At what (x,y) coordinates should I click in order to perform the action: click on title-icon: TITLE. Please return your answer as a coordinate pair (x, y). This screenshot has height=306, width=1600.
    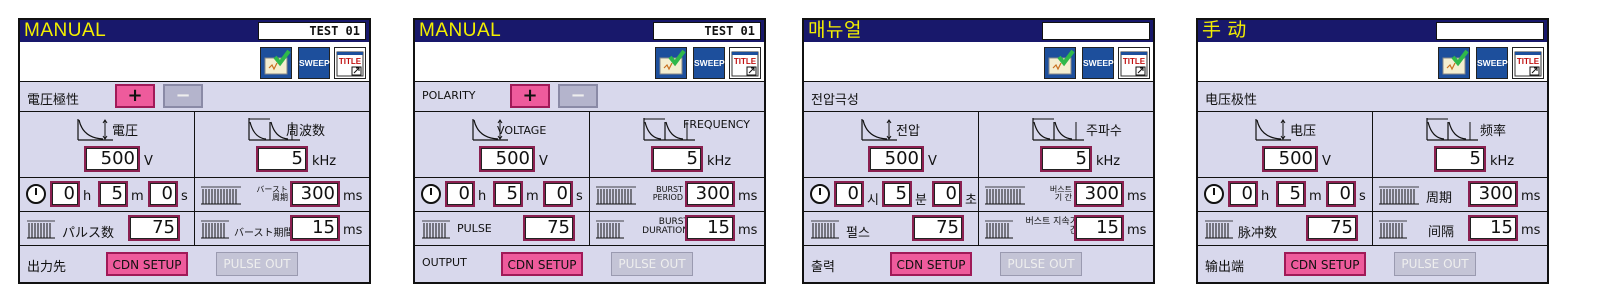
    Looking at the image, I should click on (1134, 64).